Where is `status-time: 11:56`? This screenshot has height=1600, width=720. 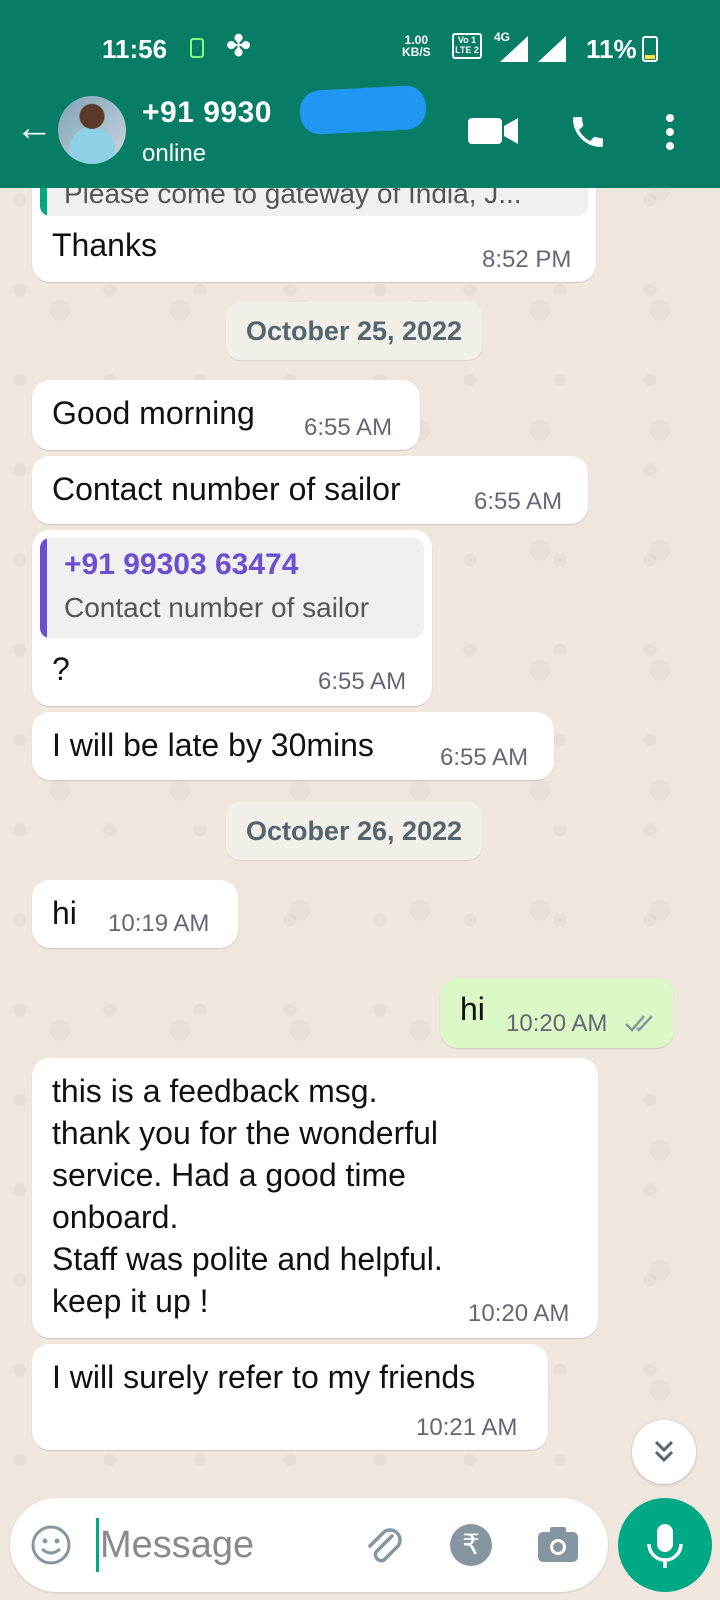
status-time: 11:56 is located at coordinates (135, 49).